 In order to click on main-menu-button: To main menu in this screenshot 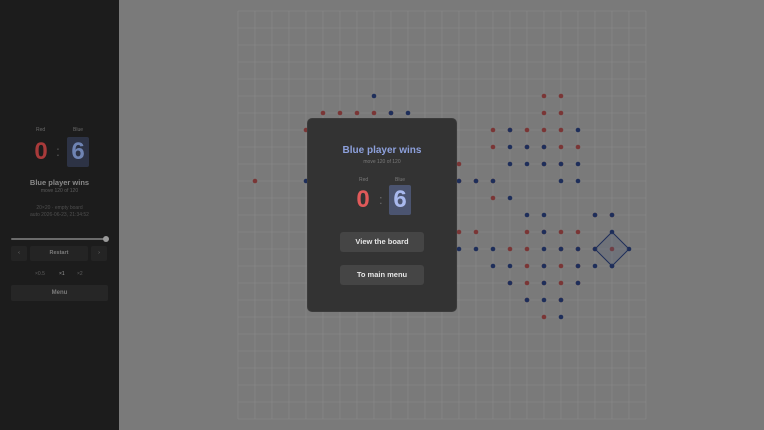, I will do `click(382, 275)`.